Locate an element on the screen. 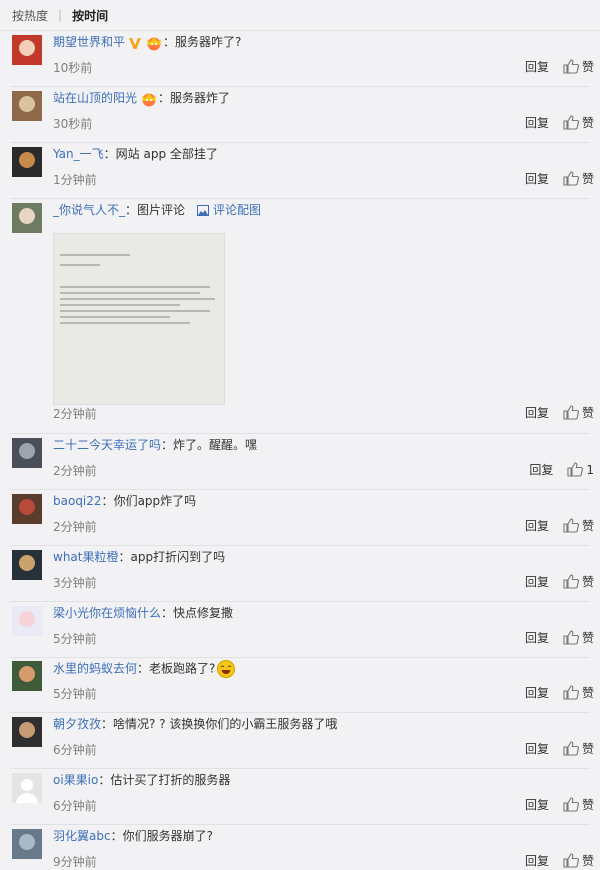  comment-picture-link: 评论配图 is located at coordinates (229, 210).